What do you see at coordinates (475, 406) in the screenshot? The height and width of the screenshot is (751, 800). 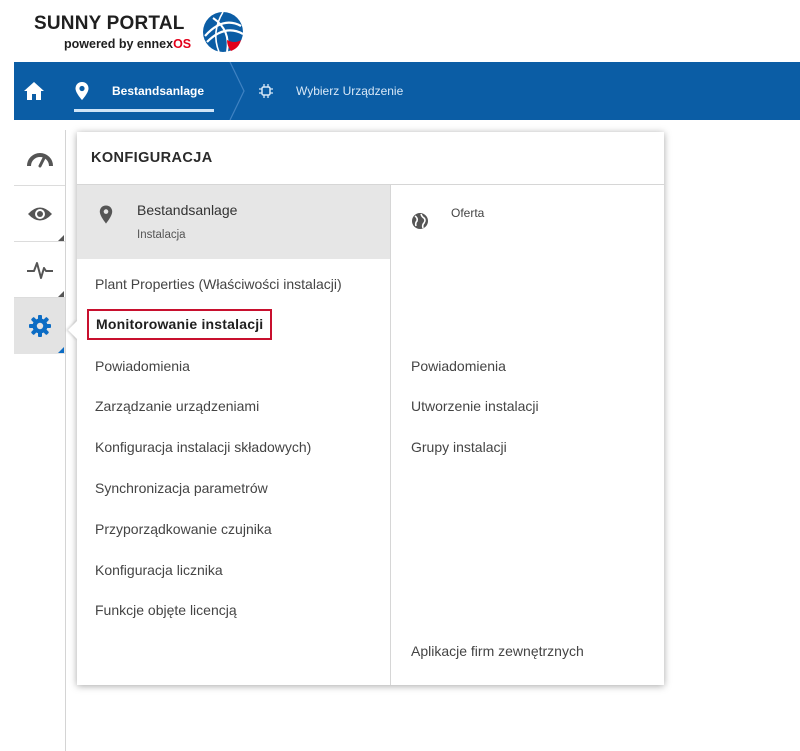 I see `menu-item-create-plant: Utworzenie instalacji` at bounding box center [475, 406].